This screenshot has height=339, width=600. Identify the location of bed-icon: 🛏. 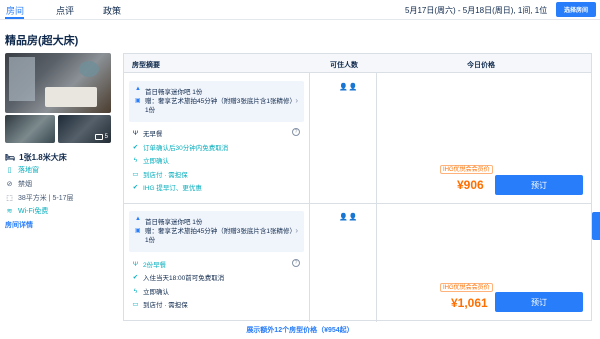
(10, 157).